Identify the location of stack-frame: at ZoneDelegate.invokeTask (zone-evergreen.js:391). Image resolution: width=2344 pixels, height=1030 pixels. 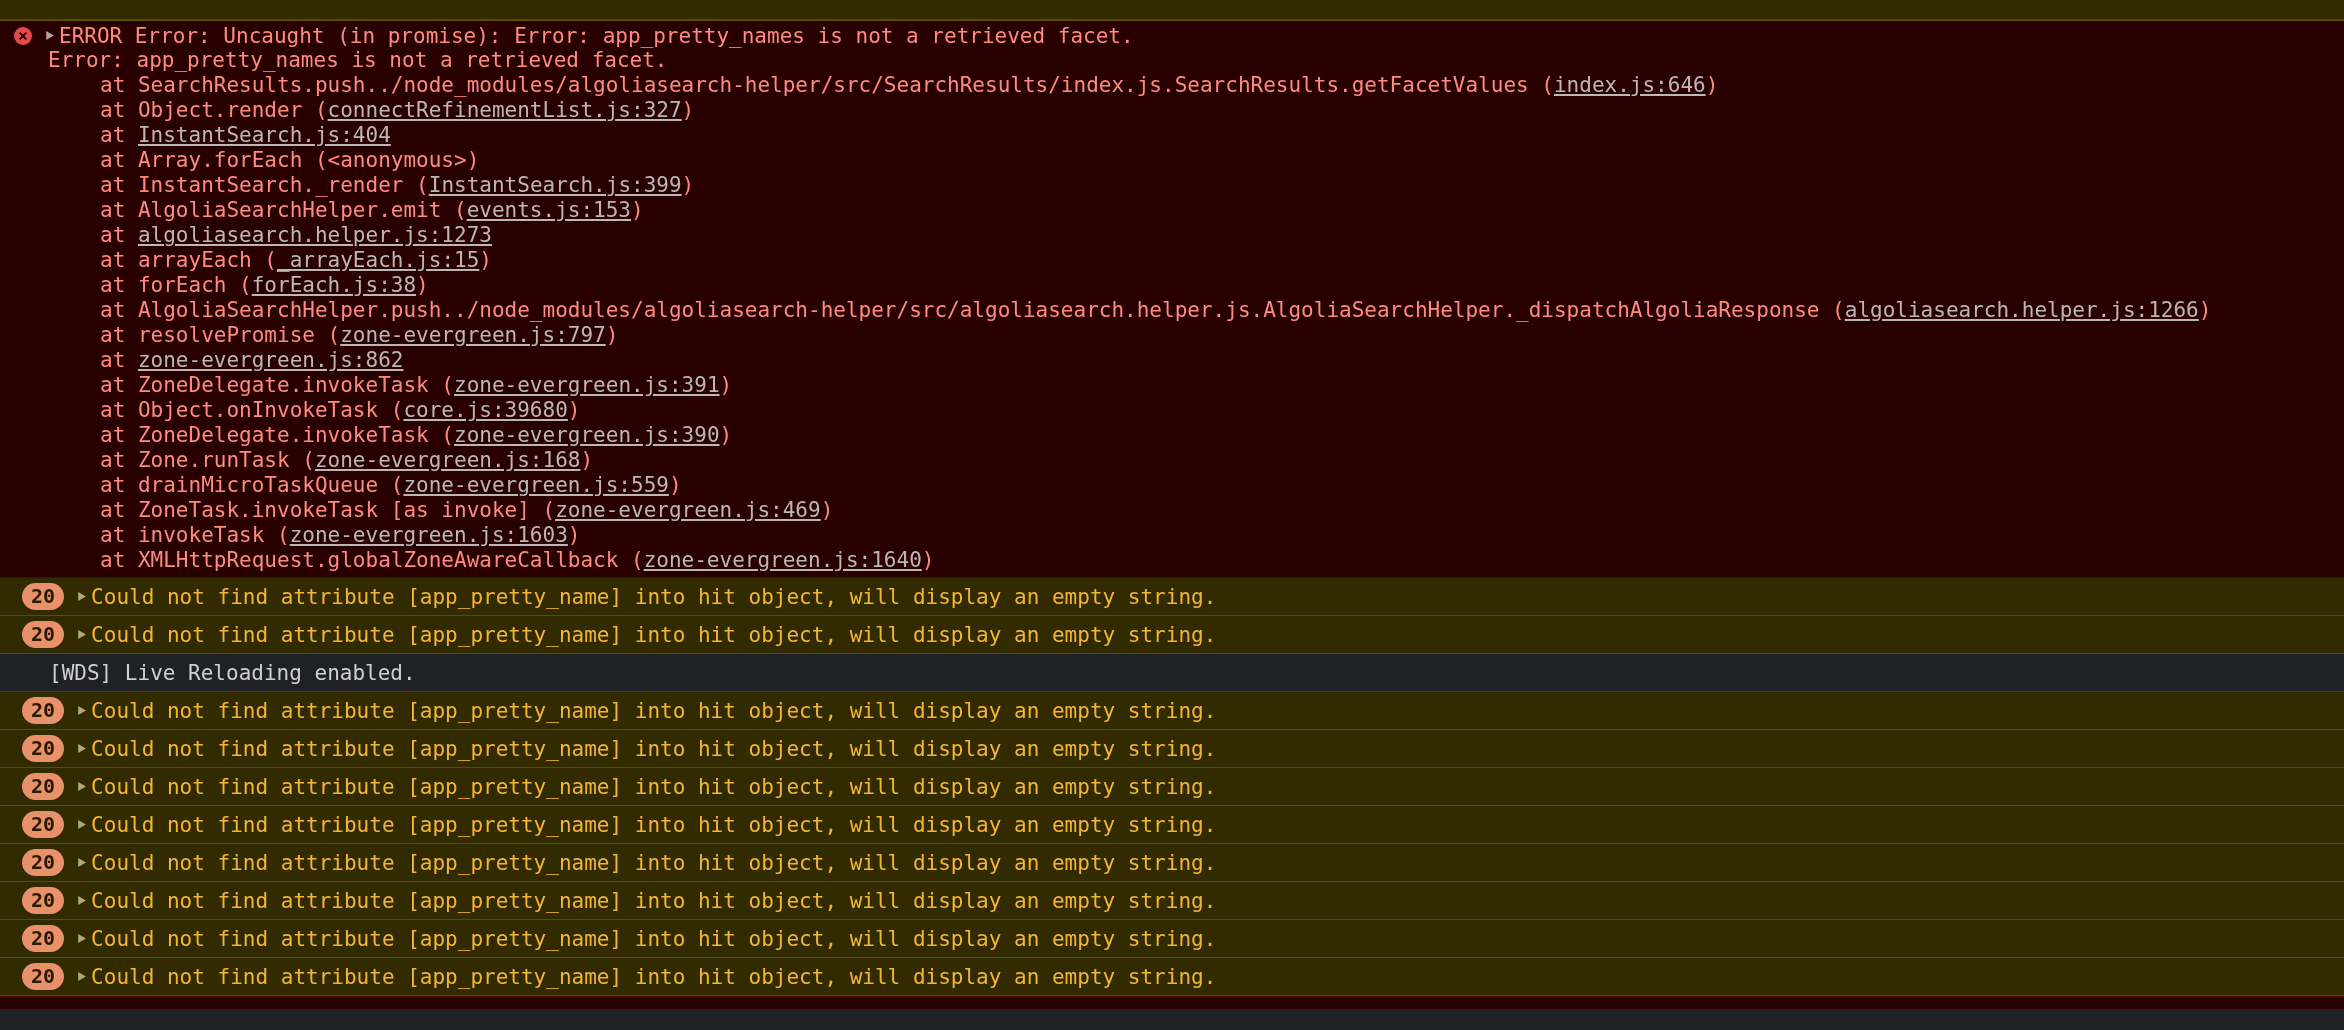
(1172, 385).